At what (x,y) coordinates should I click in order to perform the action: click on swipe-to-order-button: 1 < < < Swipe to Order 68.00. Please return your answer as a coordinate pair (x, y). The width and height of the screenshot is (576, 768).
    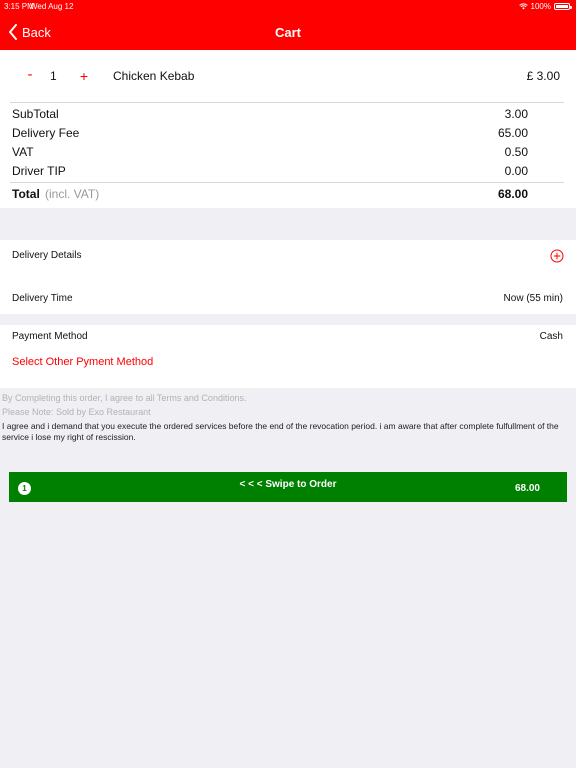
    Looking at the image, I should click on (288, 487).